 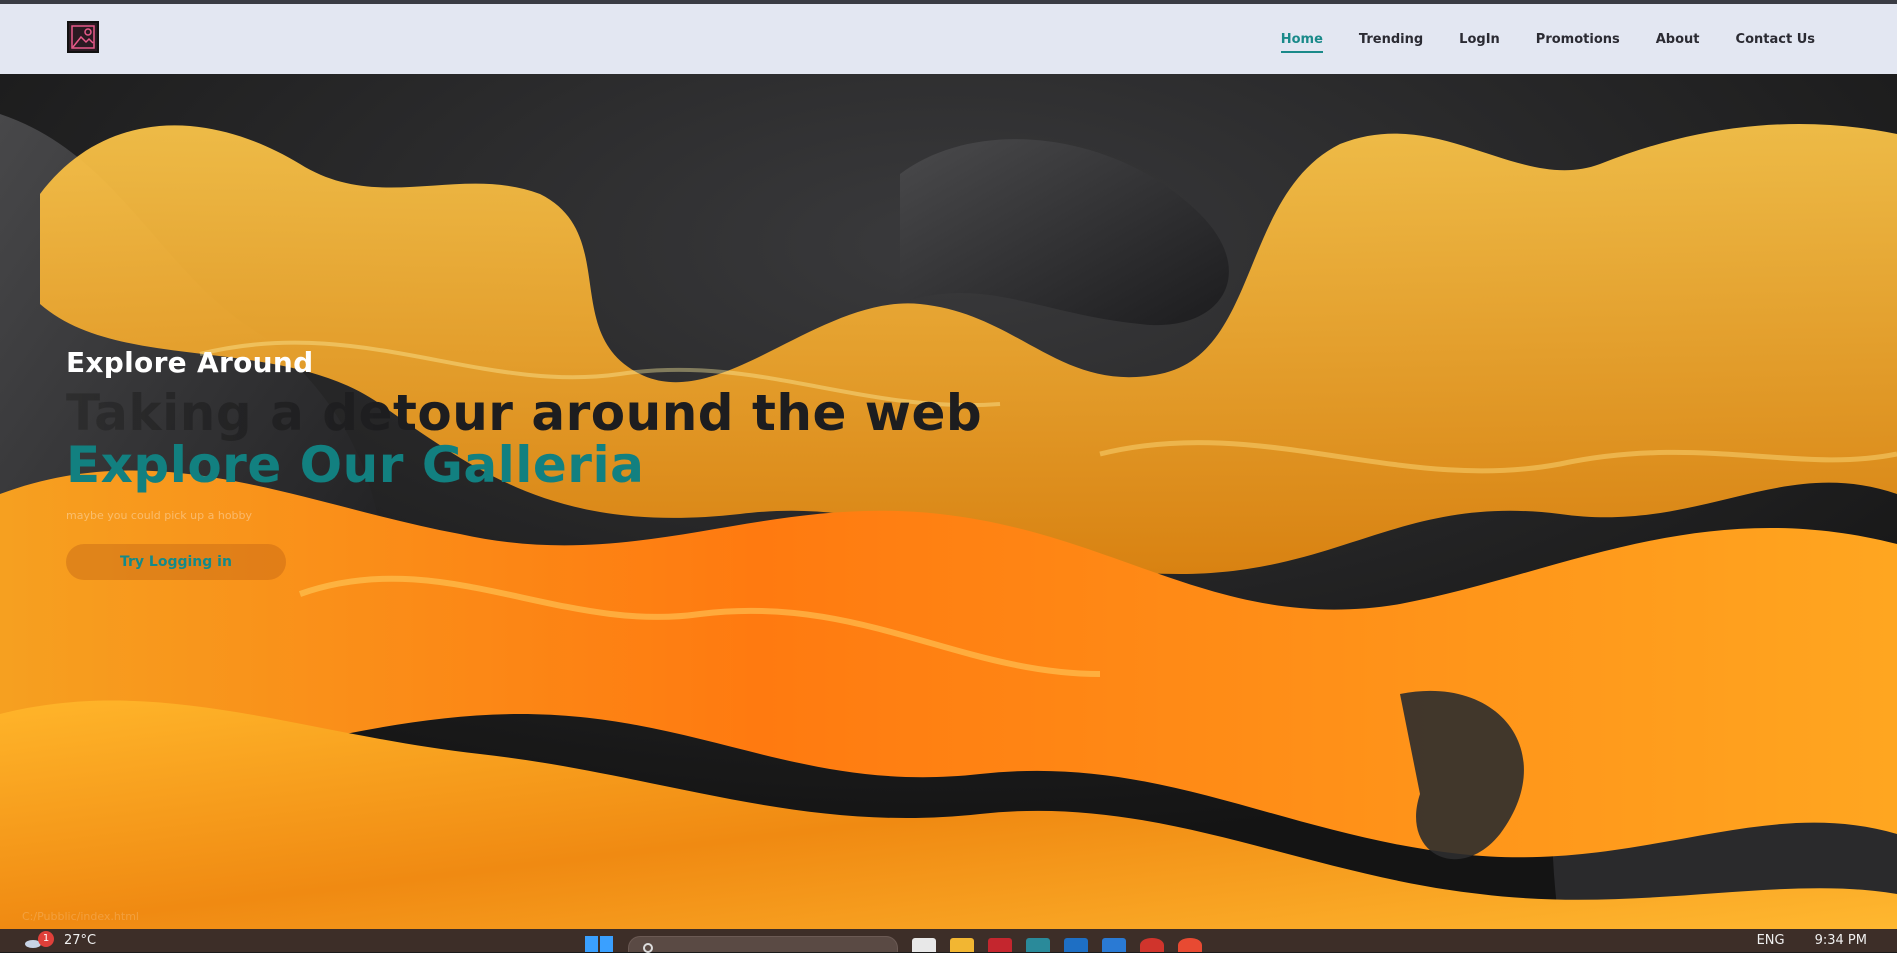 I want to click on notepad-app-icon, so click(x=924, y=945).